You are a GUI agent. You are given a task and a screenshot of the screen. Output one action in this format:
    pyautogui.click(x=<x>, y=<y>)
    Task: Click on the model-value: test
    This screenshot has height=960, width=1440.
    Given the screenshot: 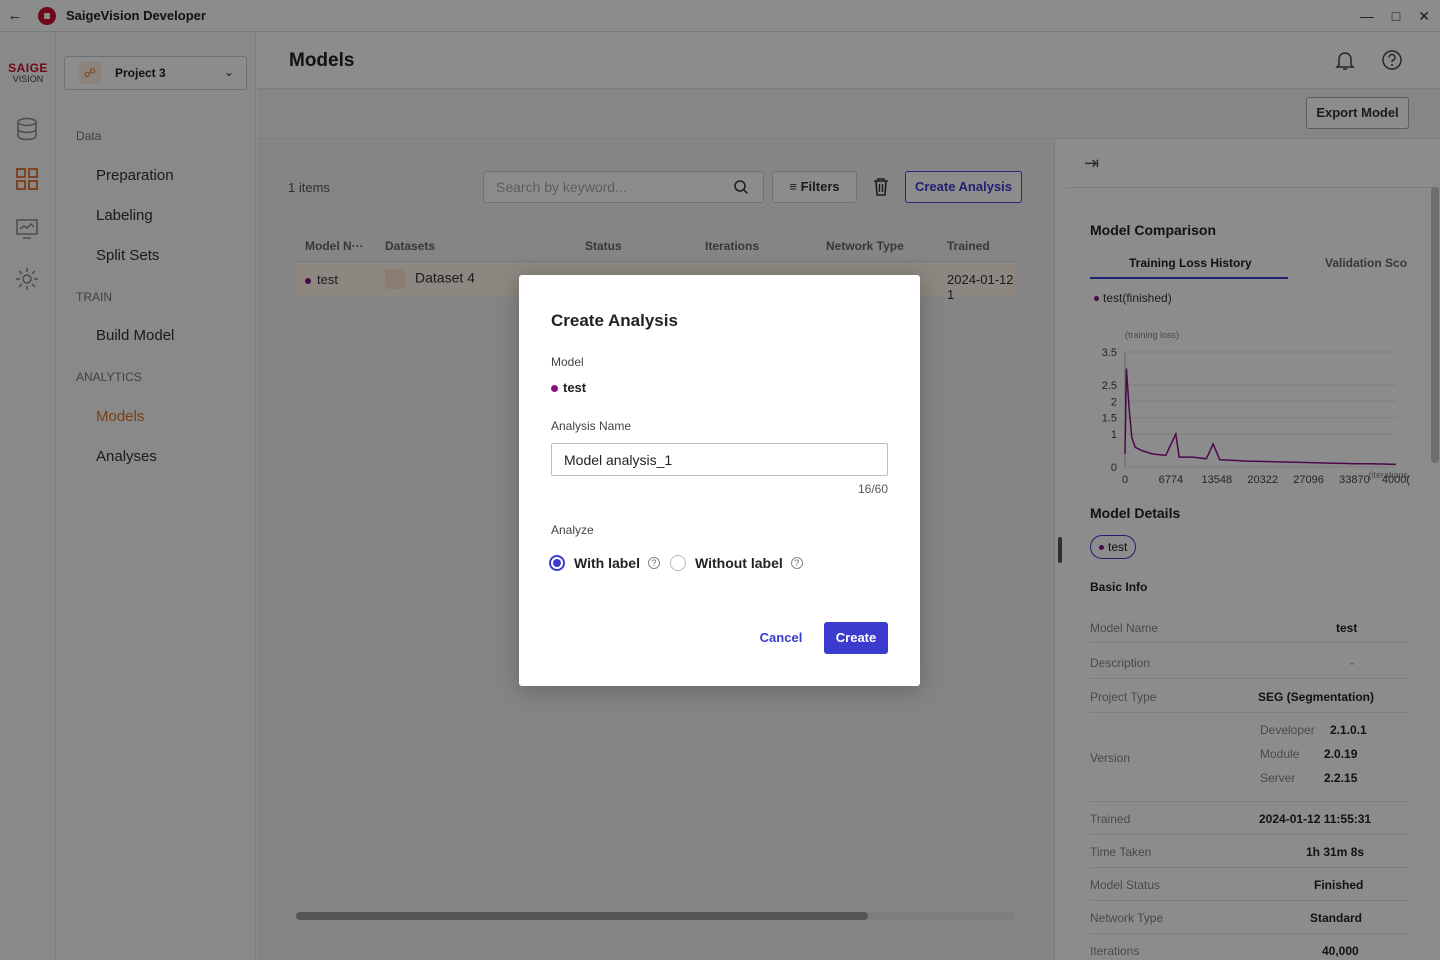 What is the action you would take?
    pyautogui.click(x=568, y=387)
    